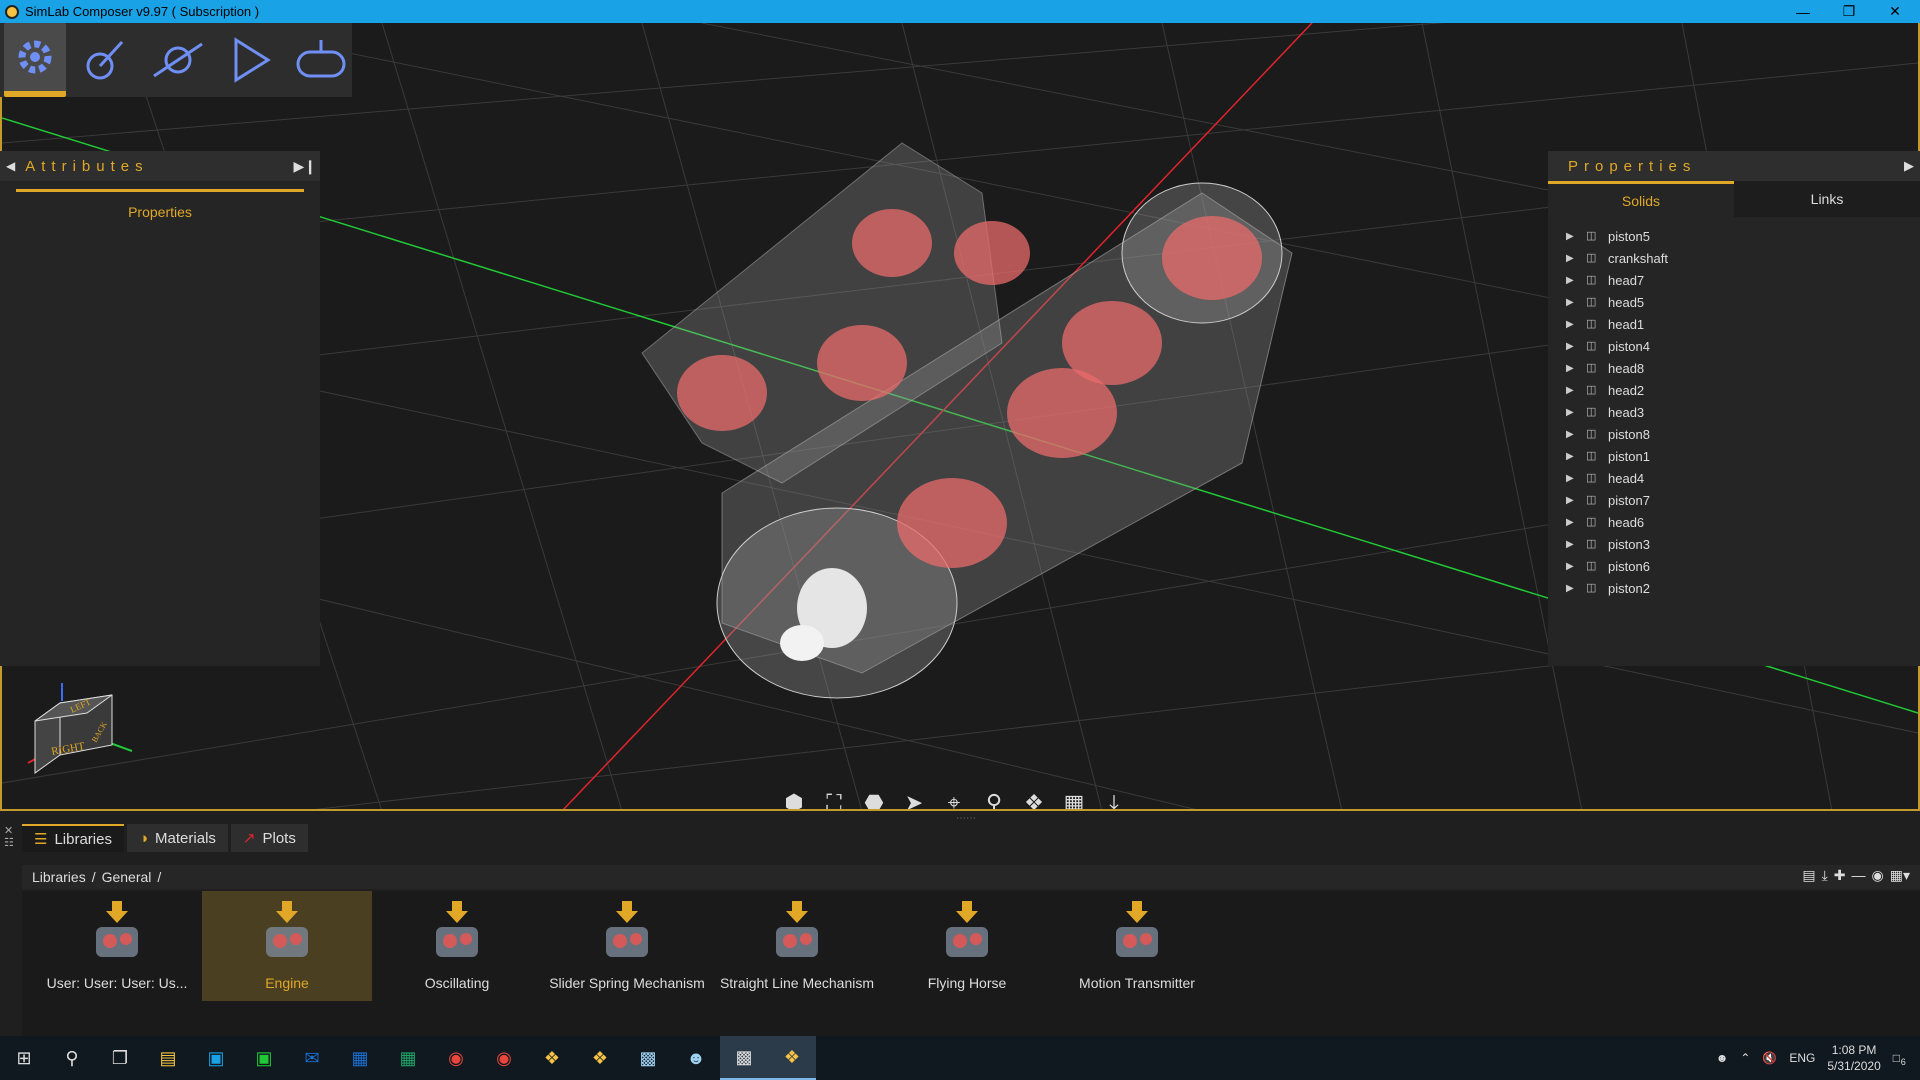 This screenshot has width=1920, height=1080. What do you see at coordinates (1743, 456) in the screenshot?
I see `tree-item: ▶ ◫ piston1` at bounding box center [1743, 456].